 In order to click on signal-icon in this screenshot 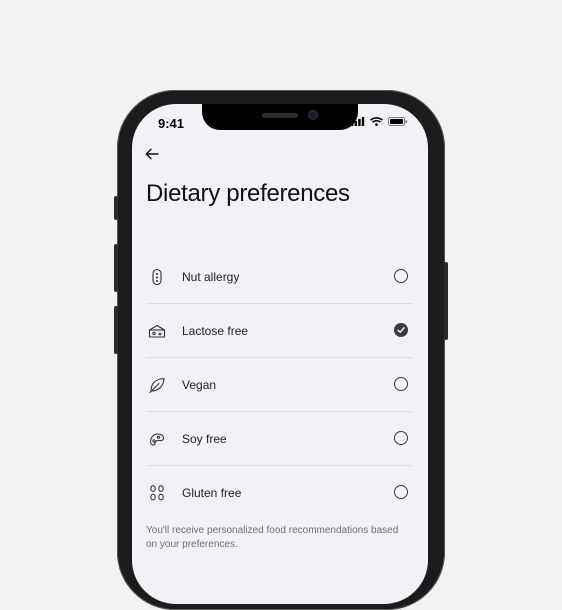, I will do `click(358, 121)`.